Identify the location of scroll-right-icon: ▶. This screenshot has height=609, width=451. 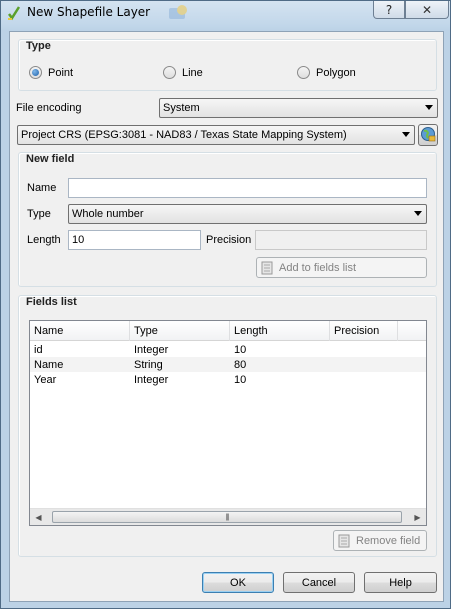
(417, 517).